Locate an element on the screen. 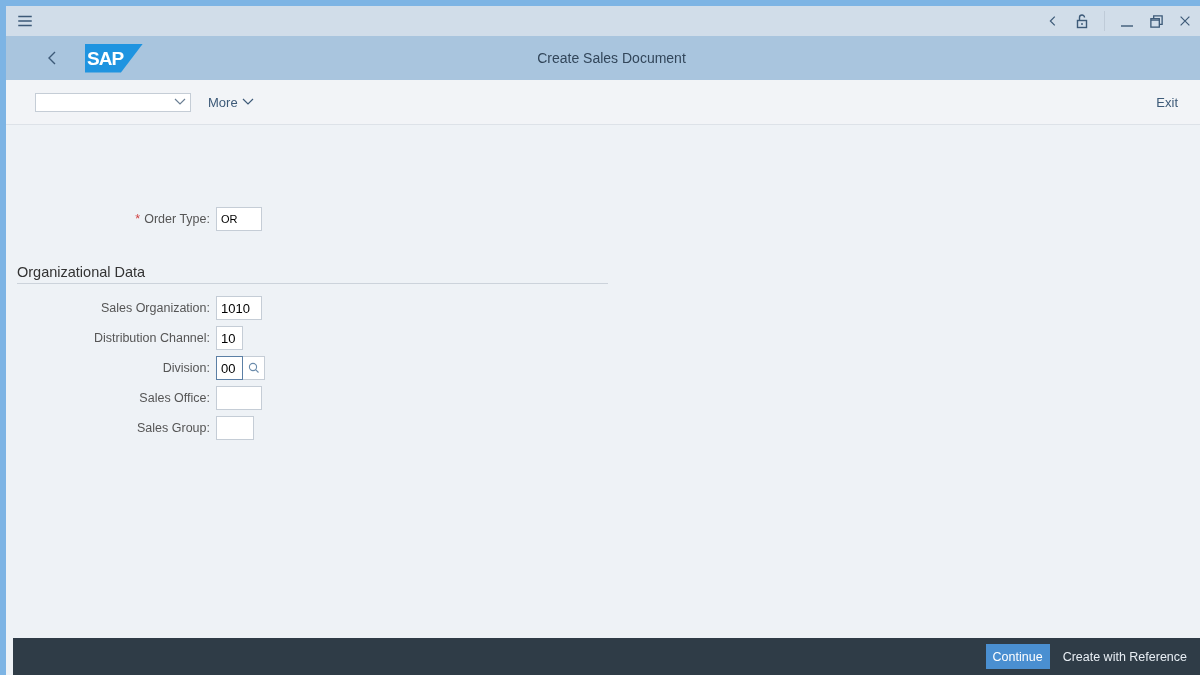  close-icon is located at coordinates (1185, 21).